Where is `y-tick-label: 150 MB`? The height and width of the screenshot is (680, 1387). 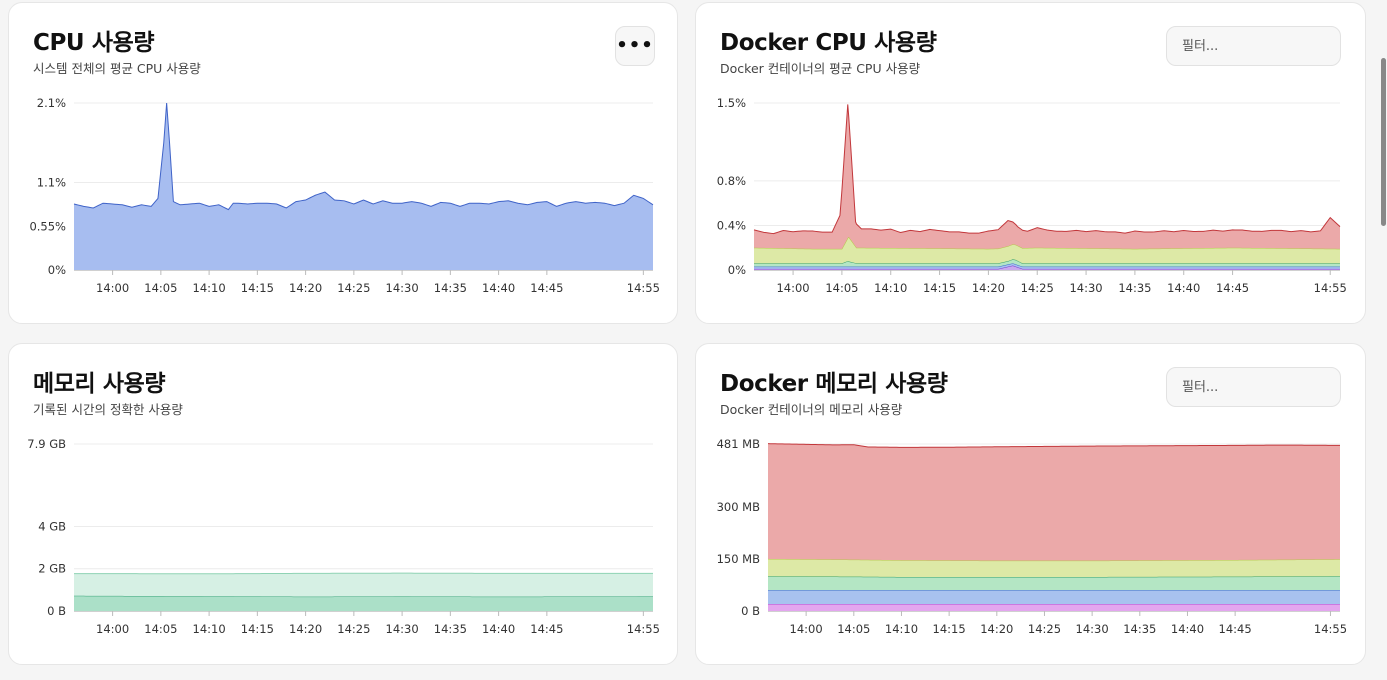 y-tick-label: 150 MB is located at coordinates (739, 559).